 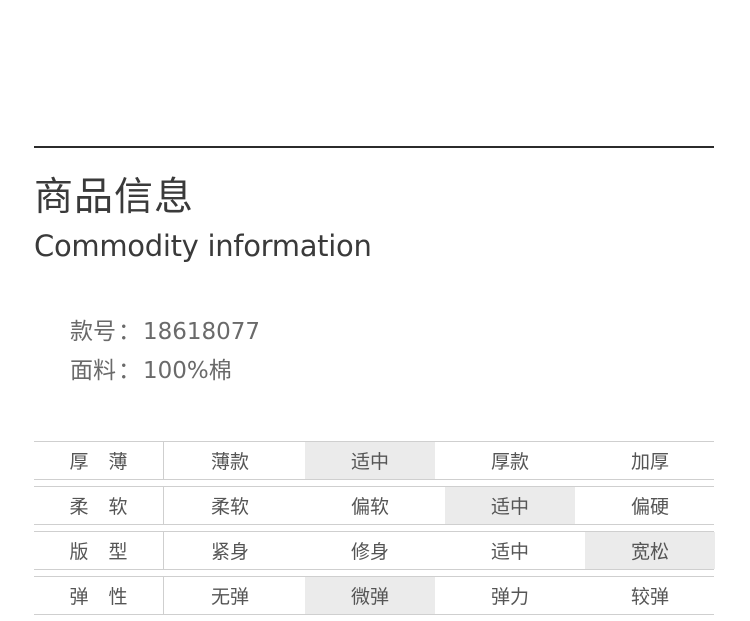 What do you see at coordinates (649, 597) in the screenshot?
I see `attribute-option: 较弹` at bounding box center [649, 597].